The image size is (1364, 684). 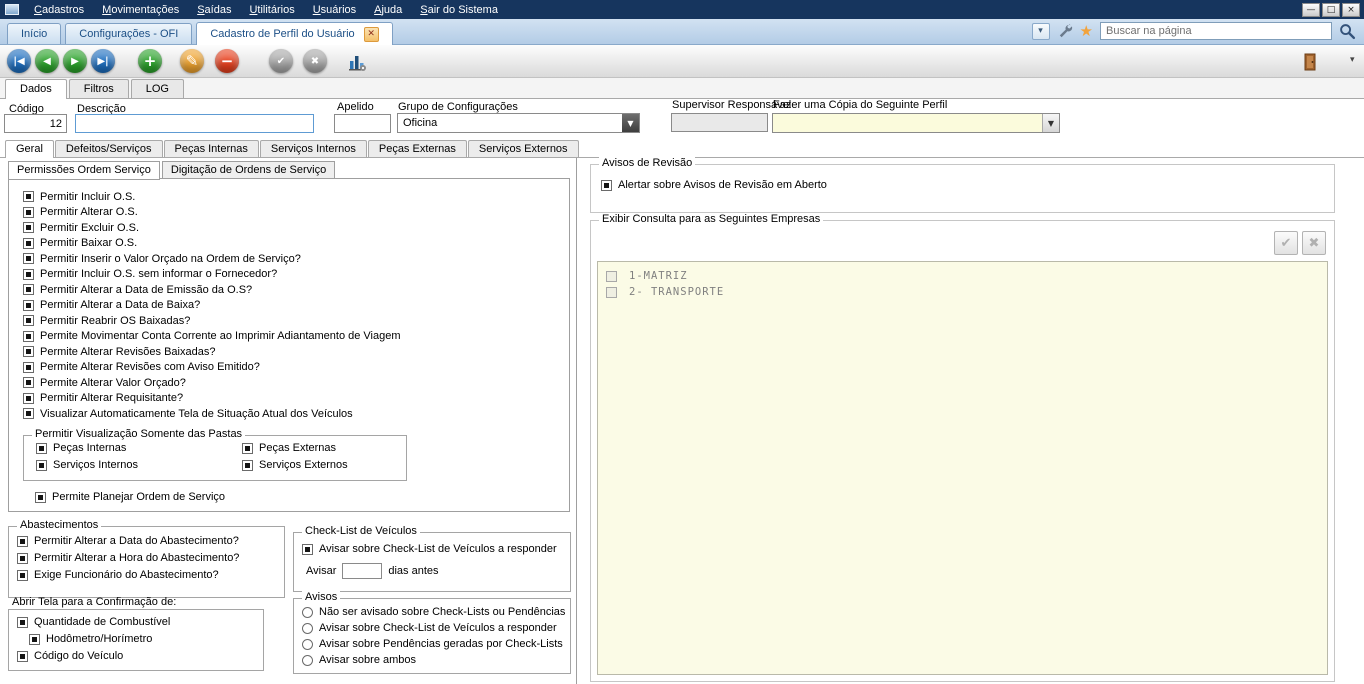 I want to click on close-button: ×, so click(x=1351, y=9).